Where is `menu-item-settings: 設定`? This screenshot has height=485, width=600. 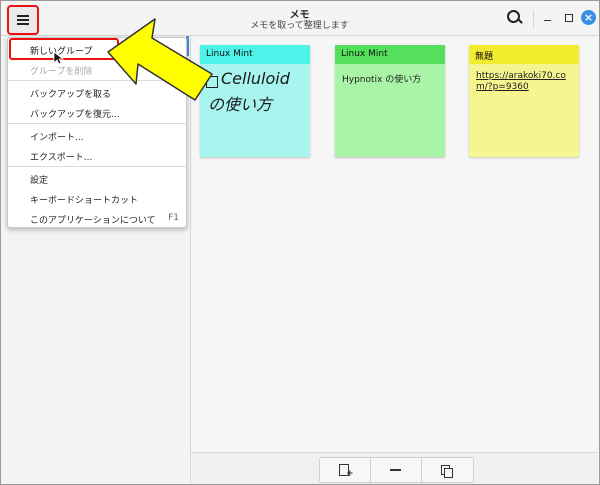
menu-item-settings: 設定 is located at coordinates (97, 178).